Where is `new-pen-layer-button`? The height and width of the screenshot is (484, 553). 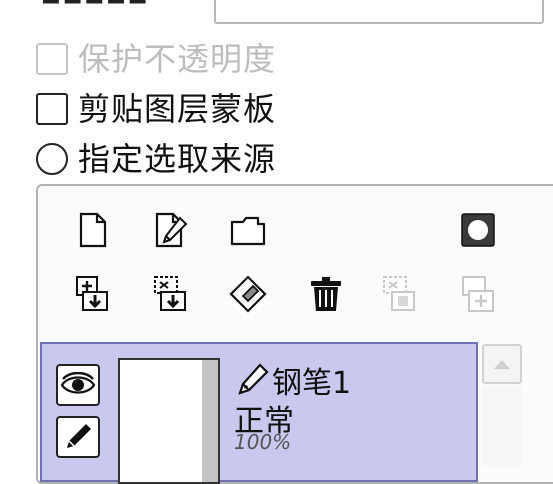 new-pen-layer-button is located at coordinates (170, 230).